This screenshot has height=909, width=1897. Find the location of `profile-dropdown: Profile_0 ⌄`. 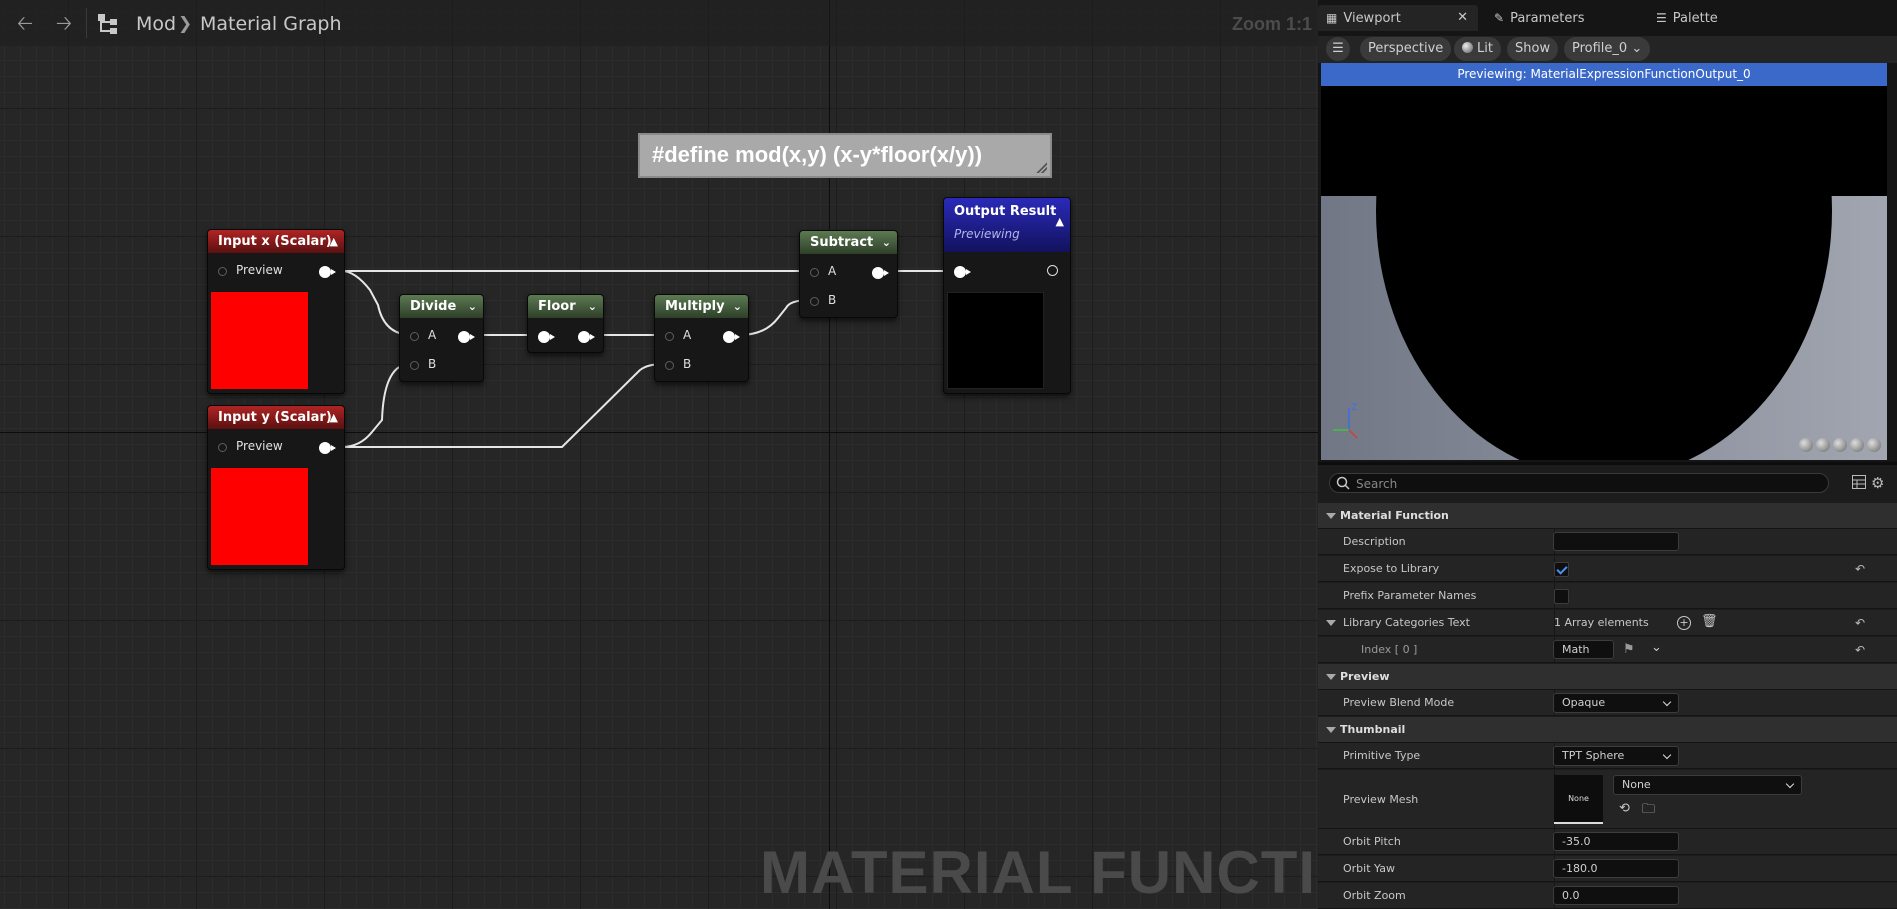

profile-dropdown: Profile_0 ⌄ is located at coordinates (1607, 49).